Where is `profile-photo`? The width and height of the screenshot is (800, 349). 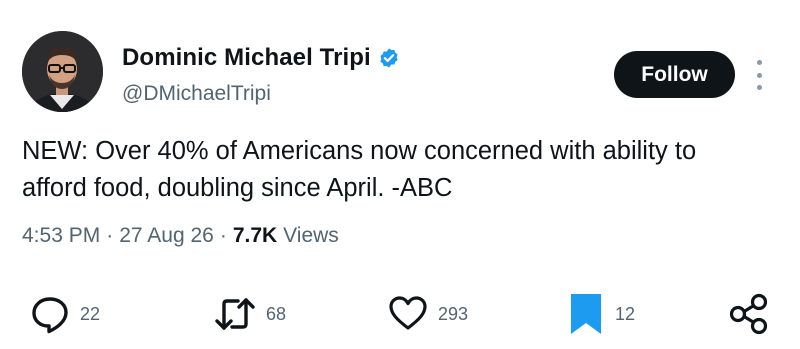
profile-photo is located at coordinates (62, 71).